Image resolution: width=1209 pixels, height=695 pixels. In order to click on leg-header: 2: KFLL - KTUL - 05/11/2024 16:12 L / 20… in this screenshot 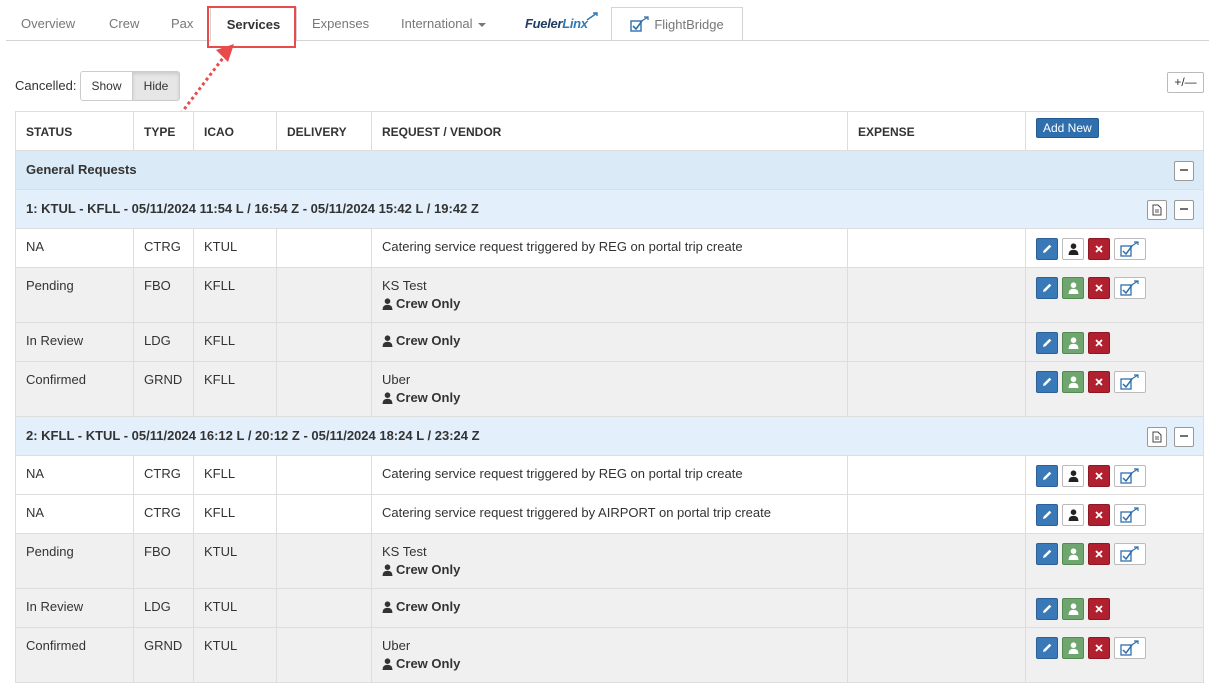, I will do `click(609, 436)`.